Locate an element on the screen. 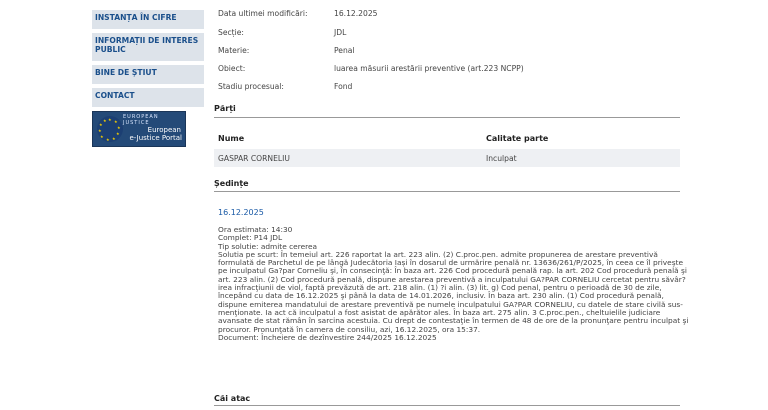  detail-label: Obiect: is located at coordinates (232, 68).